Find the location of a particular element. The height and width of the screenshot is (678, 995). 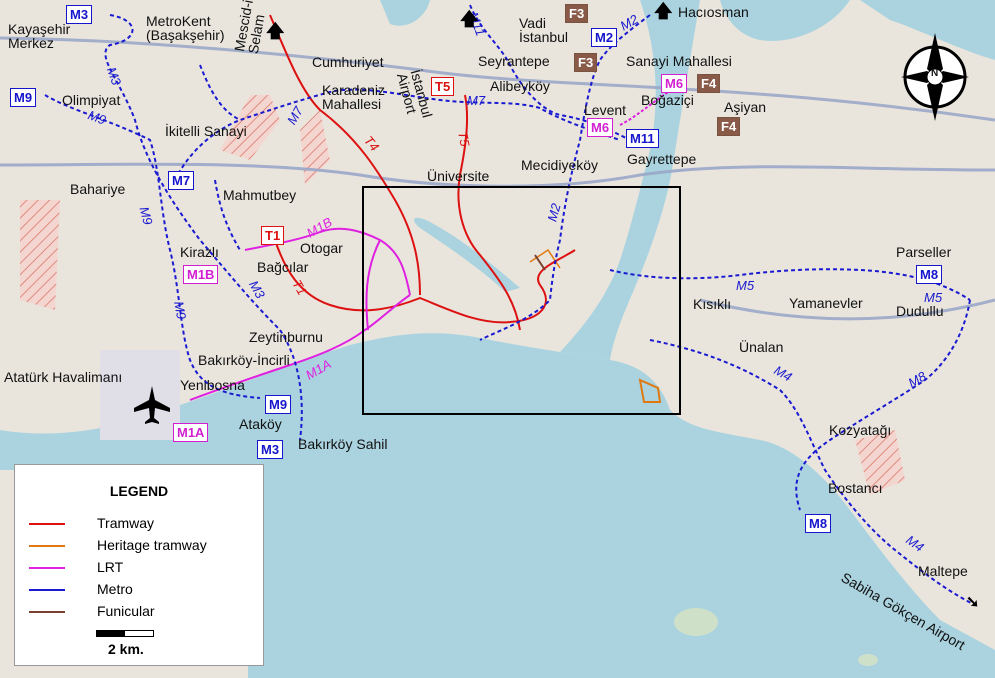

tag-m9-c: M9 is located at coordinates (180, 310).